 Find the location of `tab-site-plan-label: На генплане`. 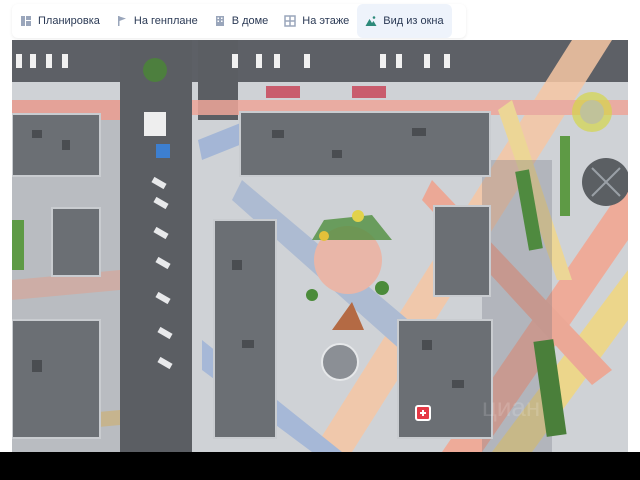

tab-site-plan-label: На генплане is located at coordinates (165, 21).